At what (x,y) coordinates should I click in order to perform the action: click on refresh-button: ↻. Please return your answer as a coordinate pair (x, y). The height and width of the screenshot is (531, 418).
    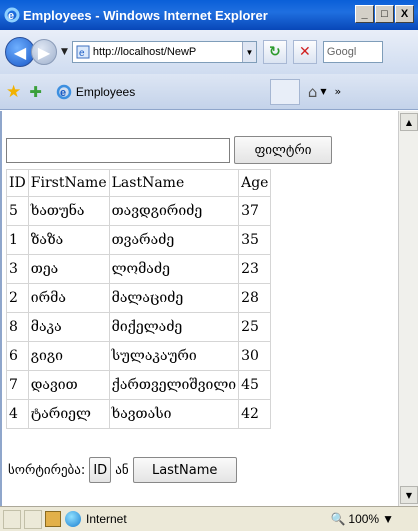
    Looking at the image, I should click on (274, 52).